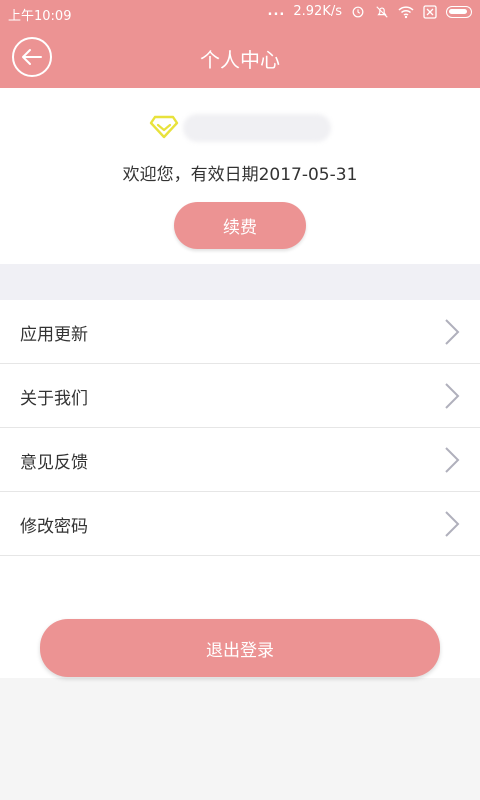 The image size is (480, 800). Describe the element at coordinates (240, 282) in the screenshot. I see `section-divider` at that location.